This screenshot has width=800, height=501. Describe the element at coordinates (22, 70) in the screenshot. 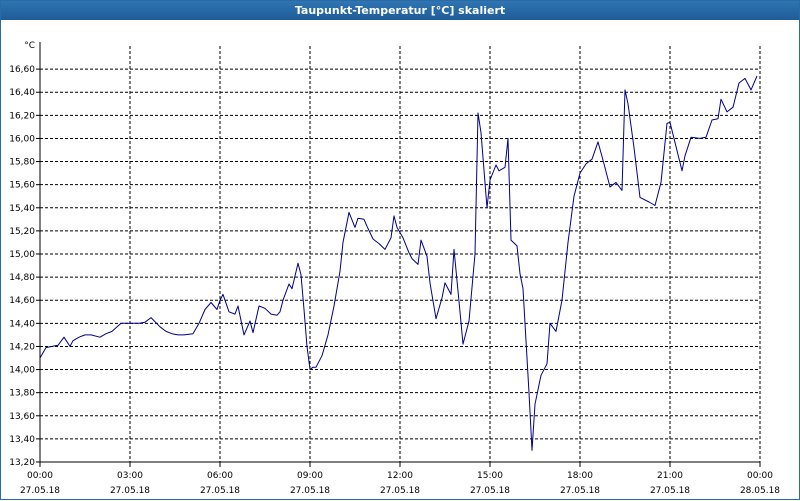

I see `y-tick-label: 16,60` at that location.